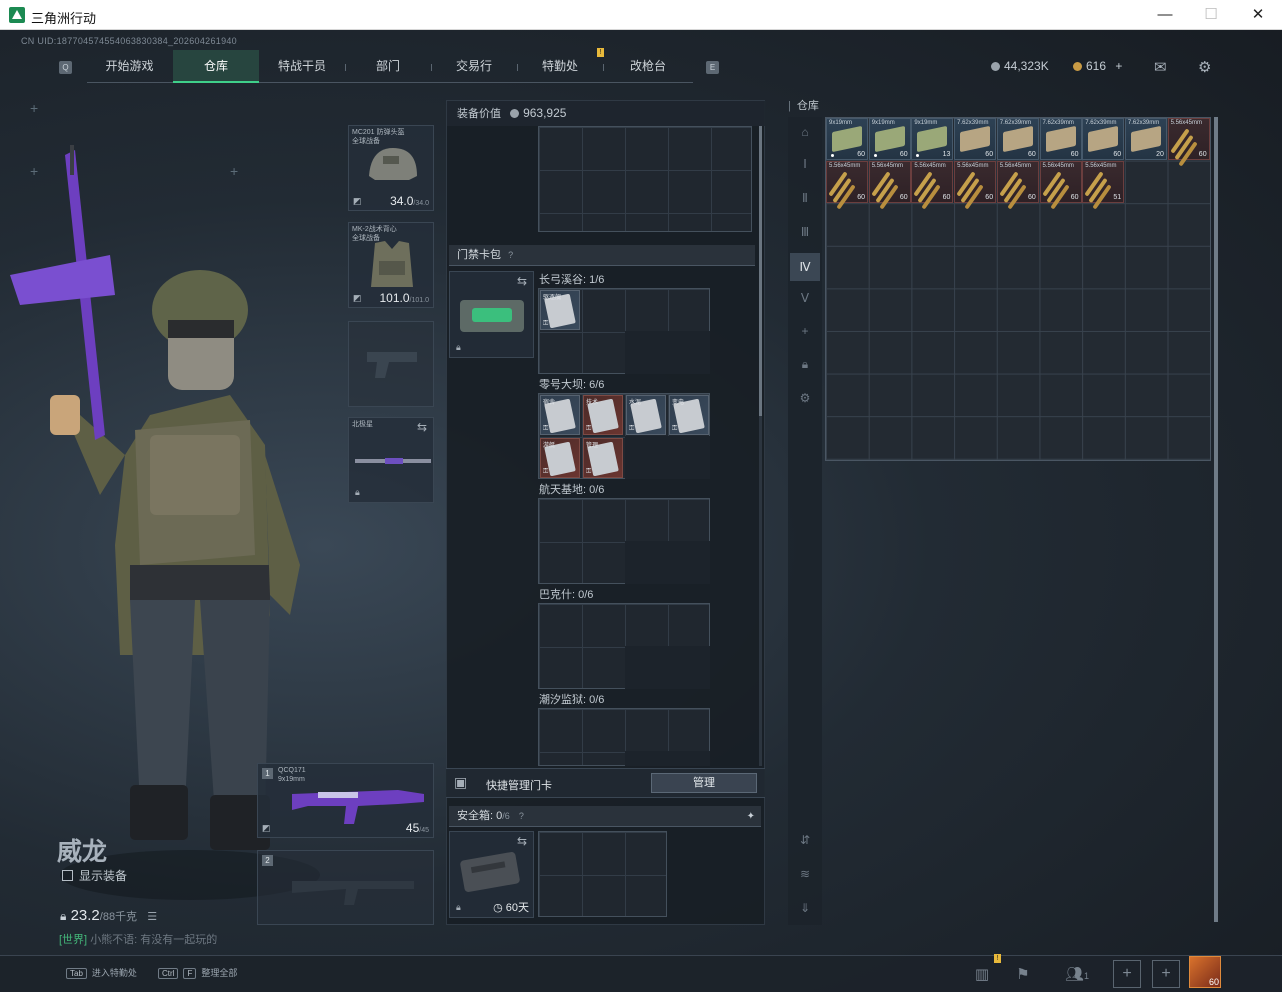 The image size is (1282, 992). I want to click on pistol-slot-empty, so click(391, 364).